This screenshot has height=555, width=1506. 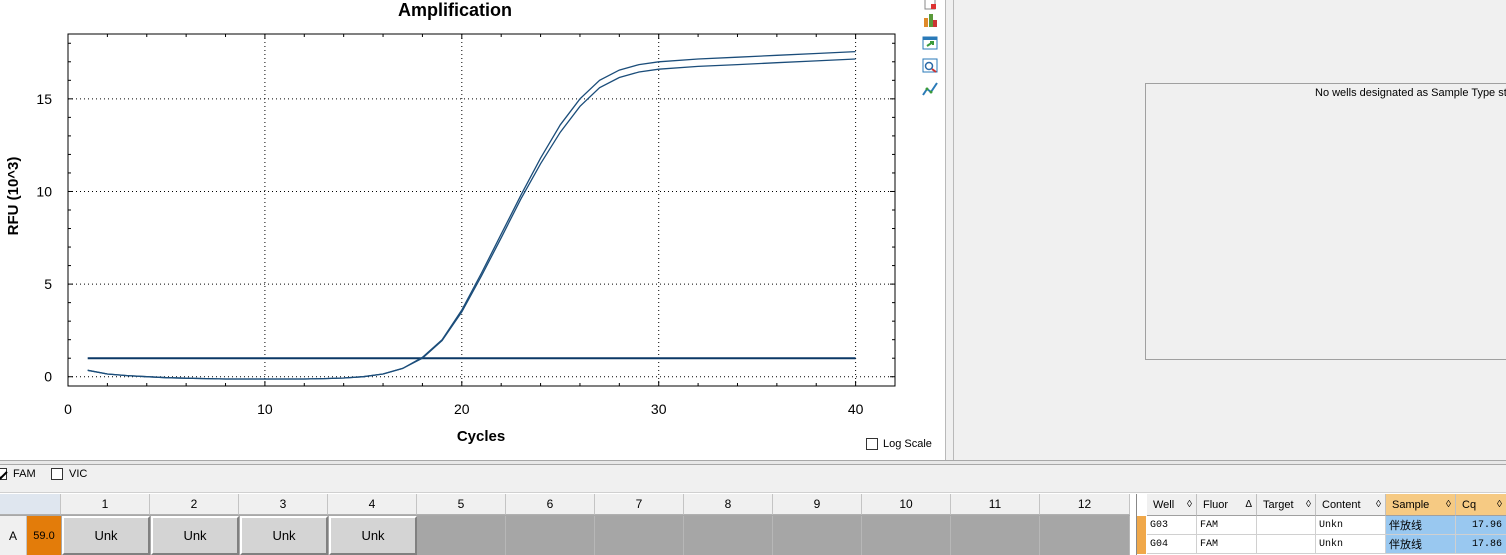 I want to click on fluor-fam-label: FAM, so click(x=24, y=474).